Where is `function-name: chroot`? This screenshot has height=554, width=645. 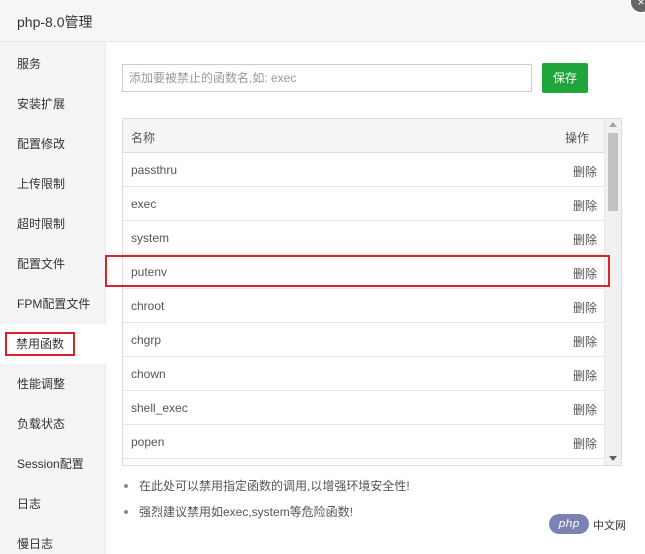
function-name: chroot is located at coordinates (148, 306).